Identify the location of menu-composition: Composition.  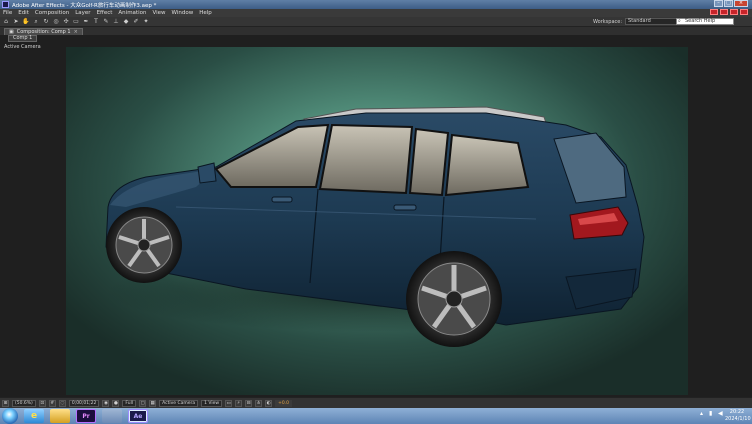
(52, 13).